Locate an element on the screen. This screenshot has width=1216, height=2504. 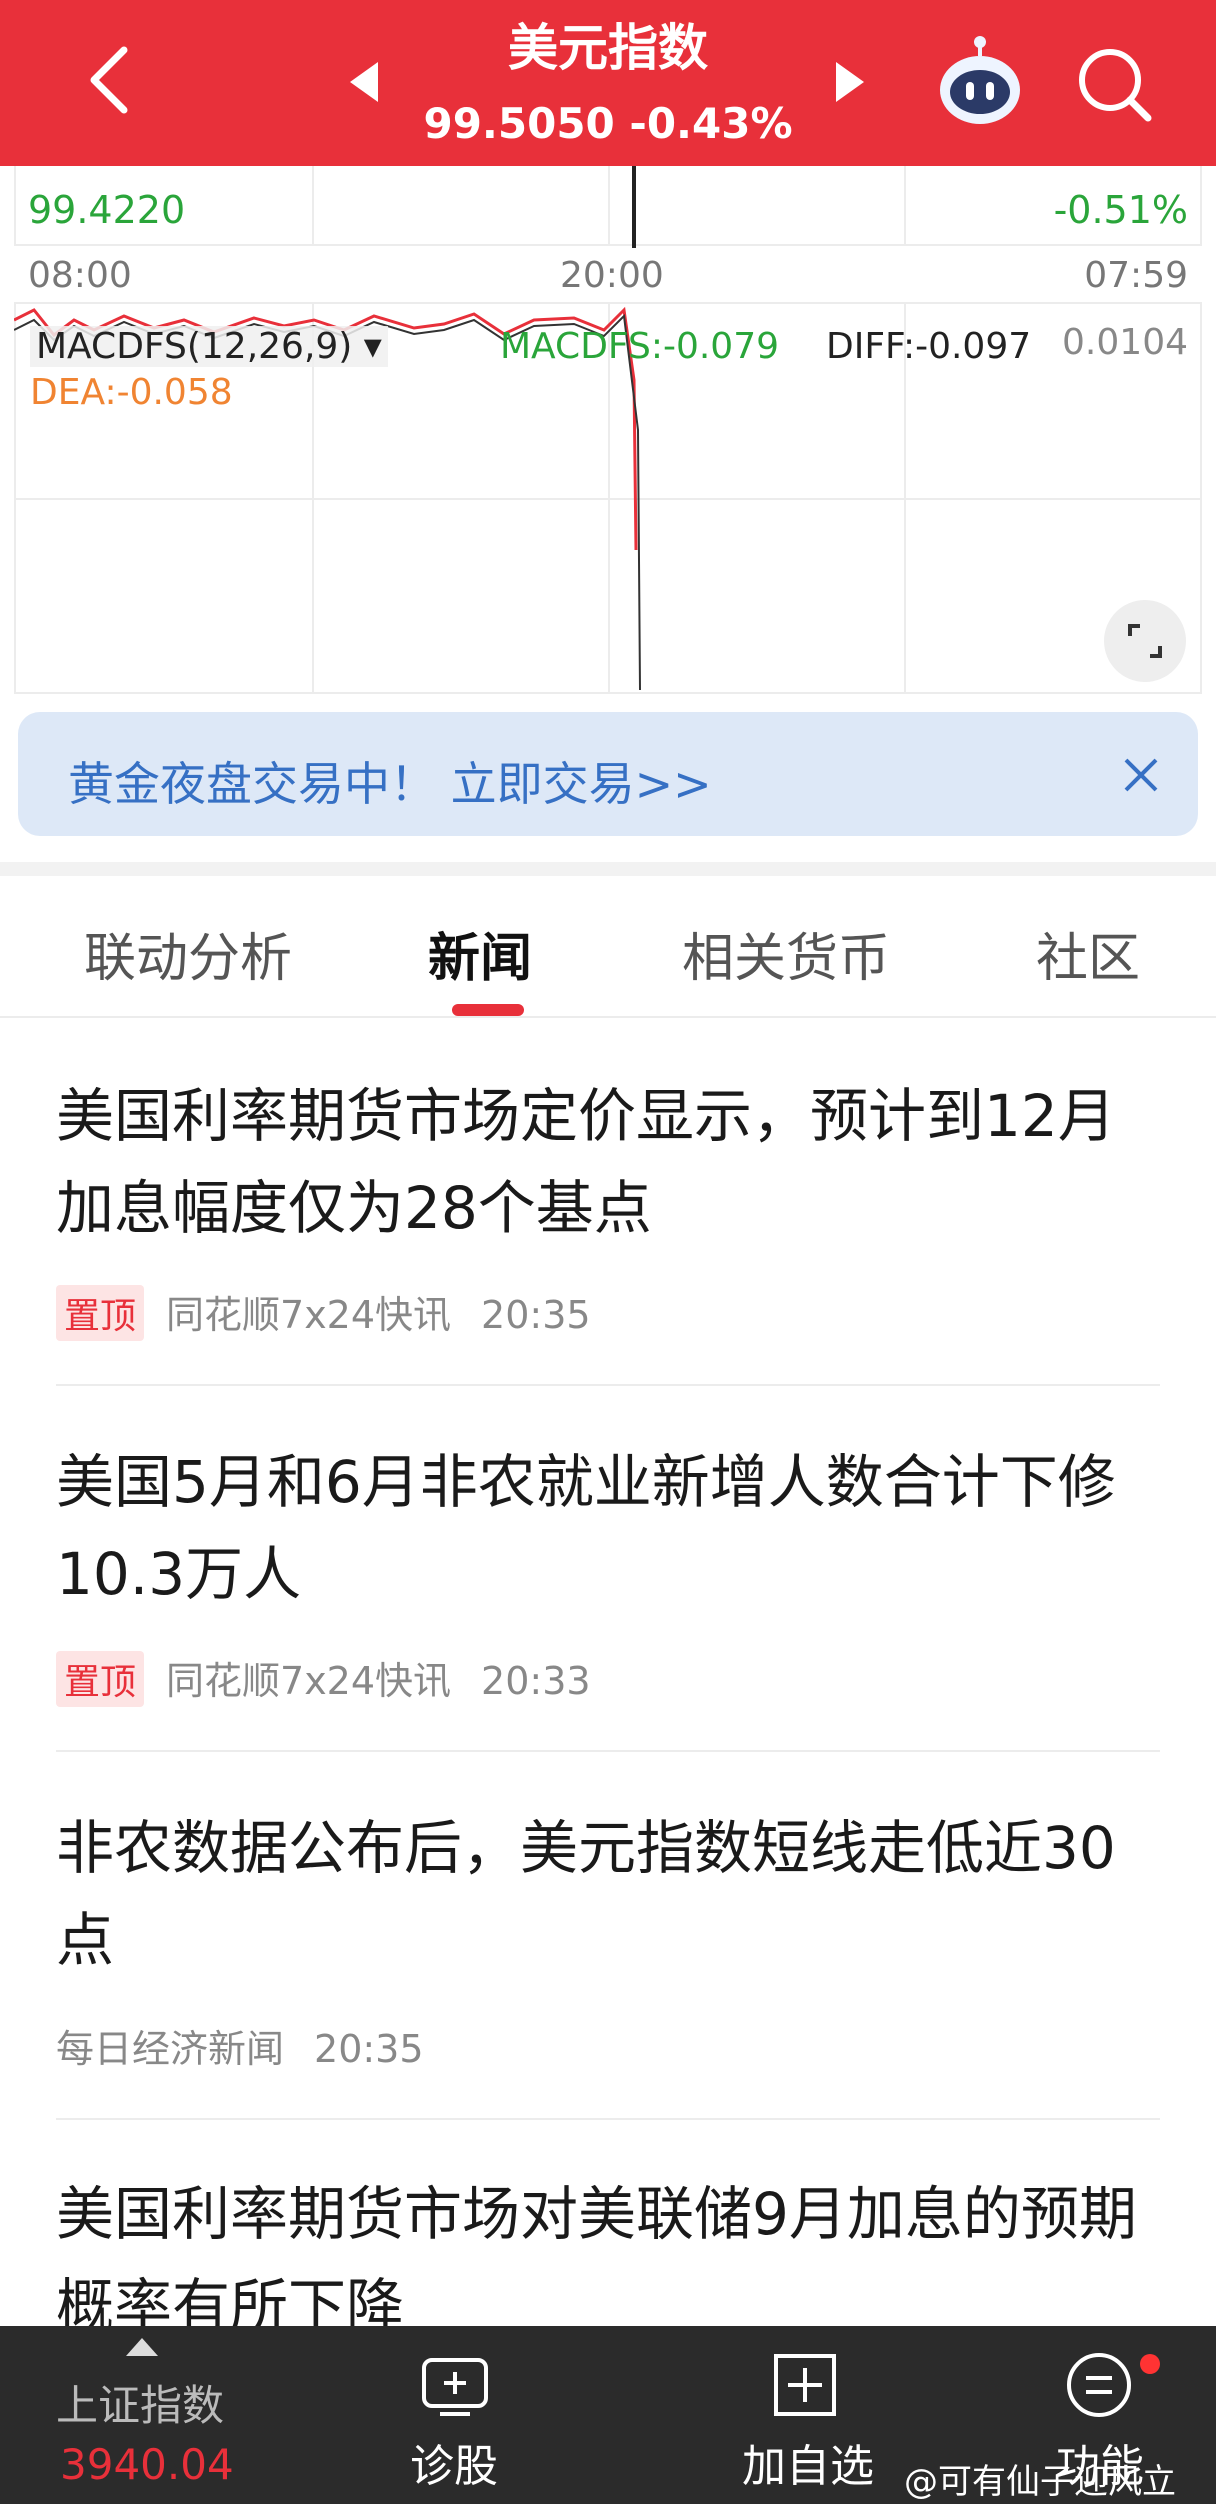
expand-icon is located at coordinates (1145, 641).